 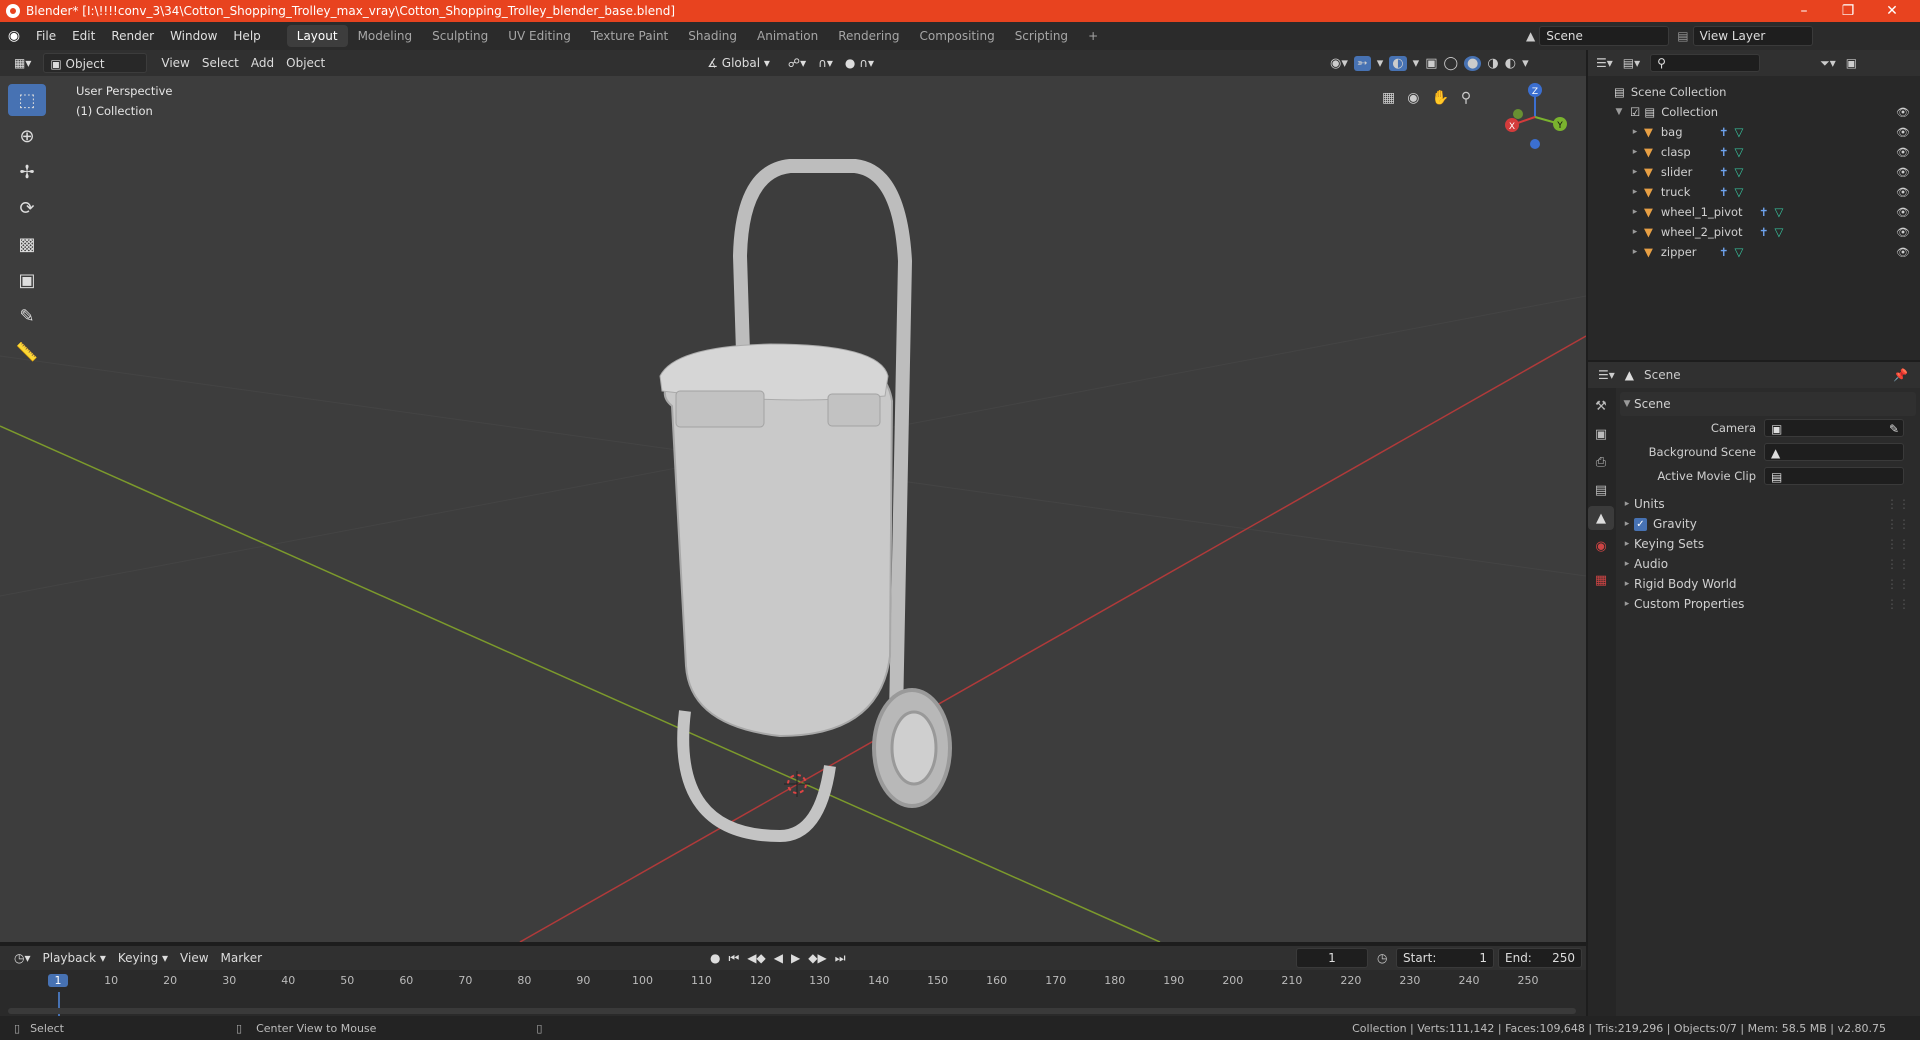 I want to click on rotate-tool-icon: ⟳, so click(x=27, y=208).